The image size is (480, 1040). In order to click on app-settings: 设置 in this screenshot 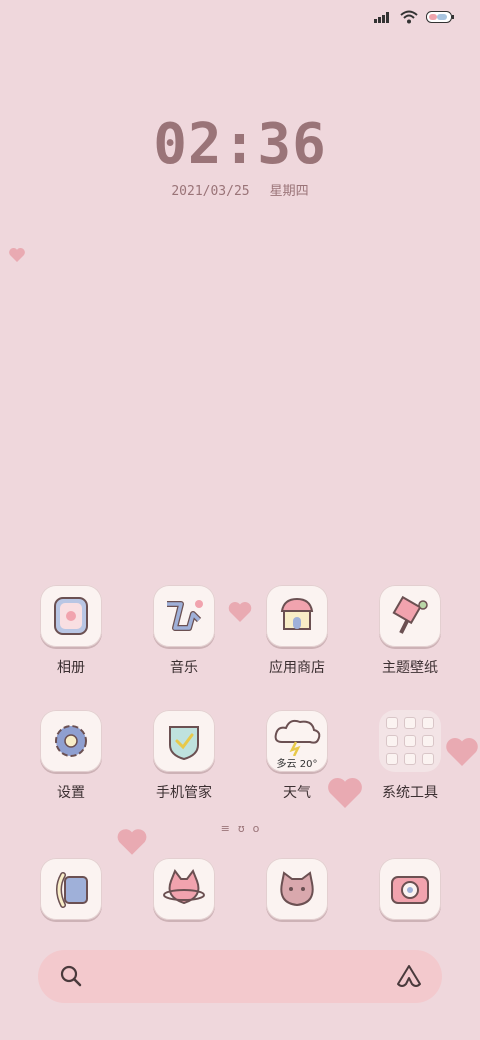, I will do `click(71, 756)`.